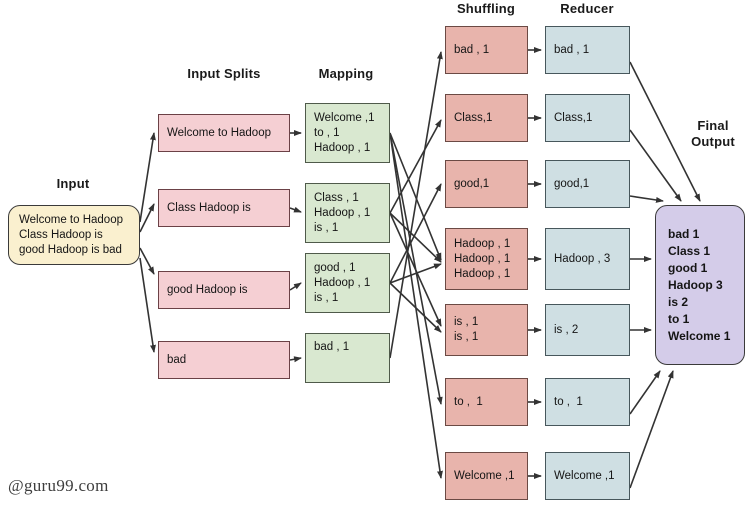 Image resolution: width=750 pixels, height=506 pixels. Describe the element at coordinates (332, 347) in the screenshot. I see `mapping-pair: bad , 1` at that location.